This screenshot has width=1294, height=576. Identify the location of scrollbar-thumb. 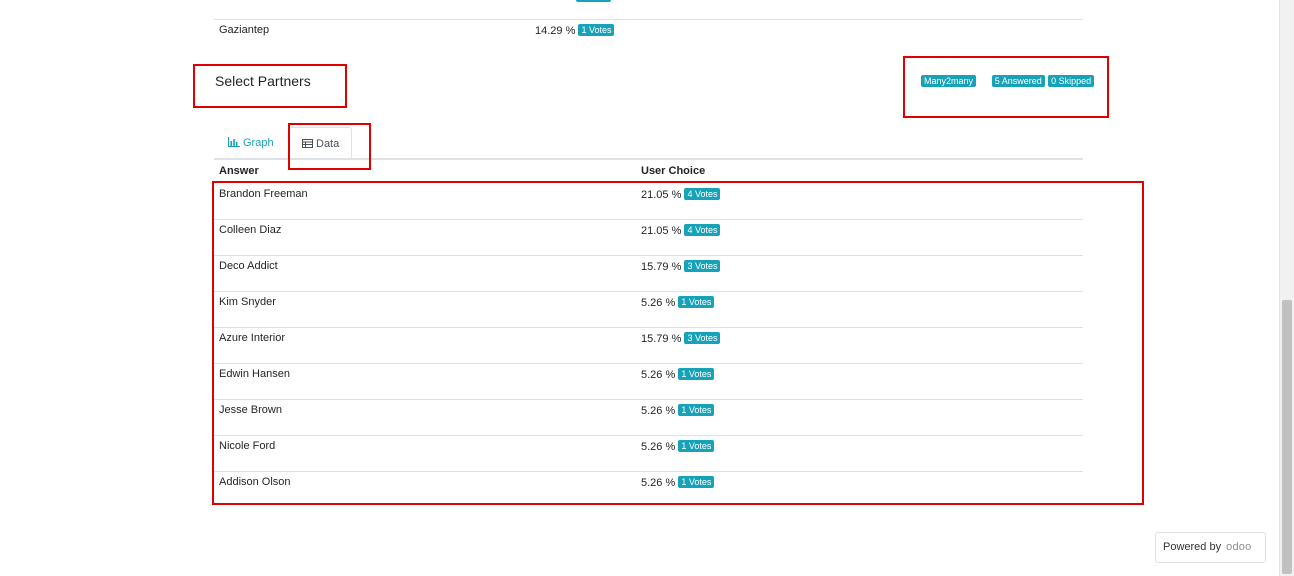
(1287, 437).